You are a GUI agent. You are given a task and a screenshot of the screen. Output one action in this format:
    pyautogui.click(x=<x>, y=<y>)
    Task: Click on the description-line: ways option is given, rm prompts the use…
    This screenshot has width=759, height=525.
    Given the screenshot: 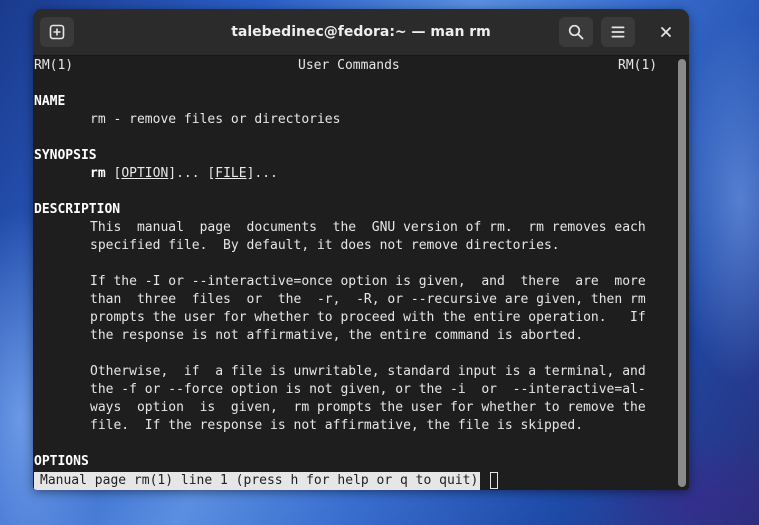 What is the action you would take?
    pyautogui.click(x=368, y=407)
    